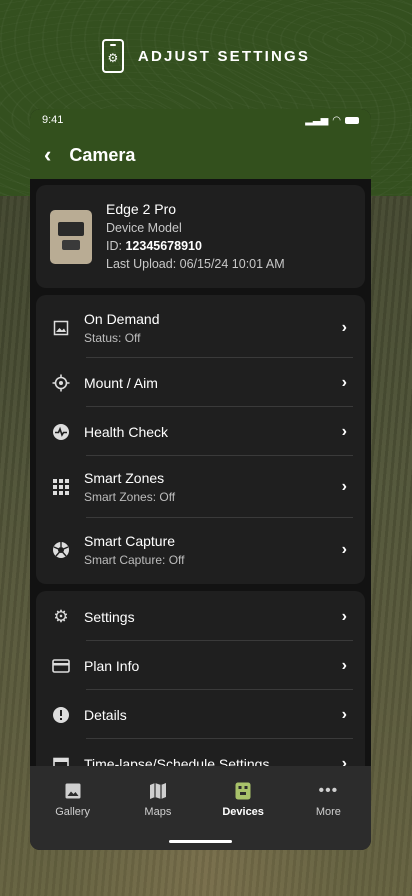 The image size is (412, 896). I want to click on device-id: ID: 12345678910, so click(154, 246).